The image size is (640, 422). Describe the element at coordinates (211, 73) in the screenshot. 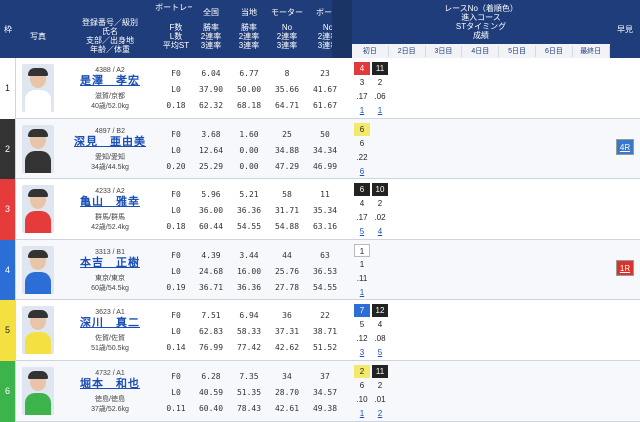

I see `rate-value: 6.04` at that location.